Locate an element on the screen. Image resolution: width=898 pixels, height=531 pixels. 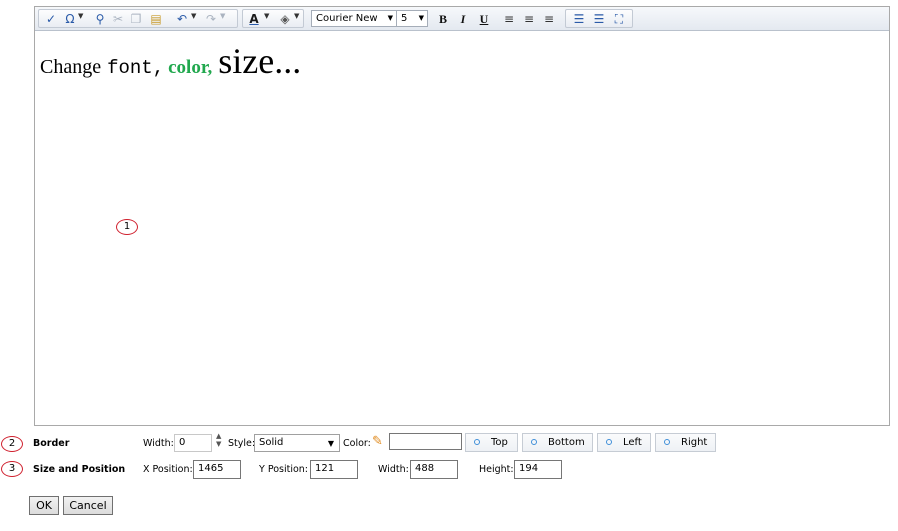
border-side-left: Left is located at coordinates (624, 442).